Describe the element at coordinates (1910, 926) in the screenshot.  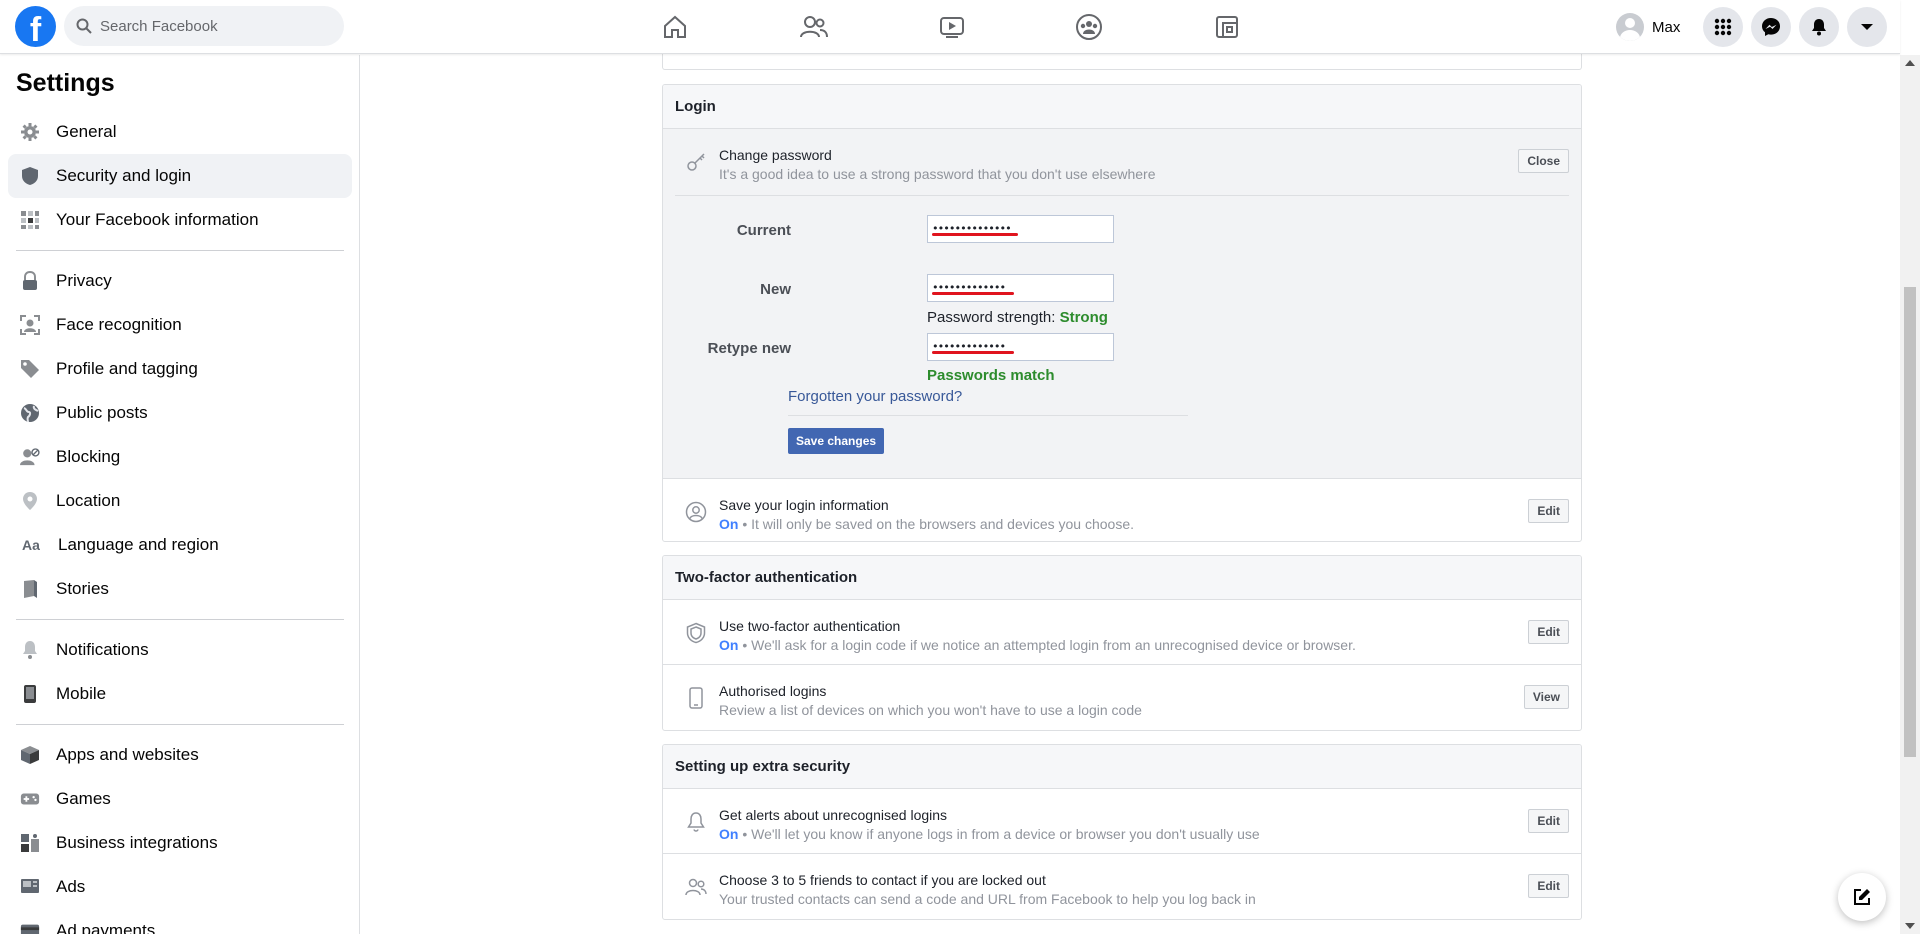
I see `scroll-down-icon` at that location.